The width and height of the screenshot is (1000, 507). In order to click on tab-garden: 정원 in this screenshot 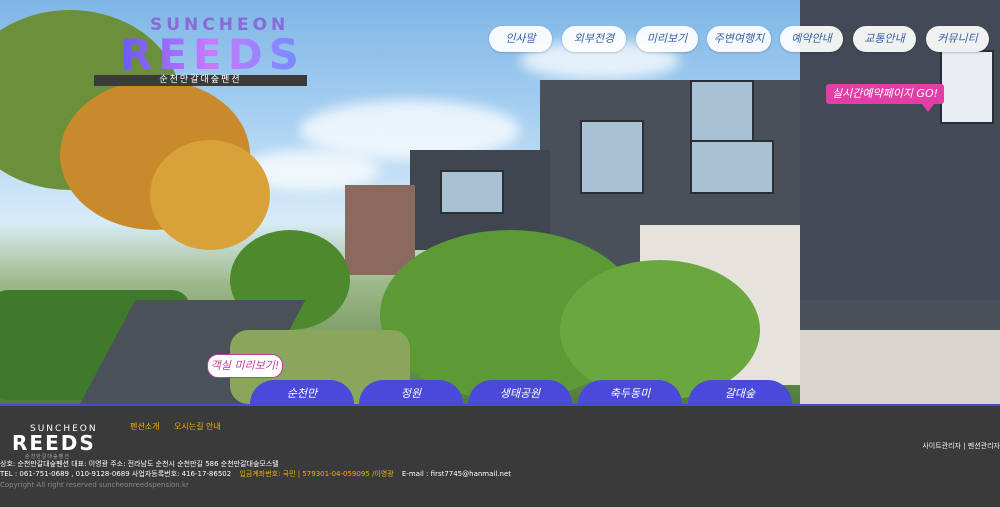, I will do `click(411, 392)`.